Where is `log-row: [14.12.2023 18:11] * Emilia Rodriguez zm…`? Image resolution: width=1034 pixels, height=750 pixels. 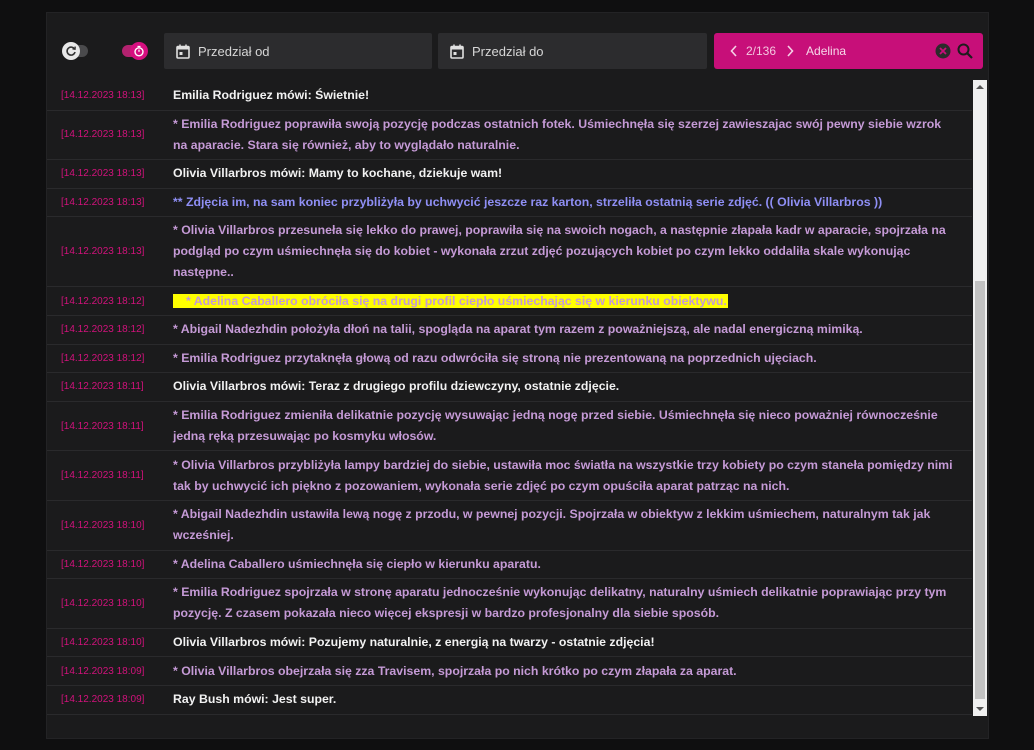
log-row: [14.12.2023 18:11] * Emilia Rodriguez zm… is located at coordinates (509, 427).